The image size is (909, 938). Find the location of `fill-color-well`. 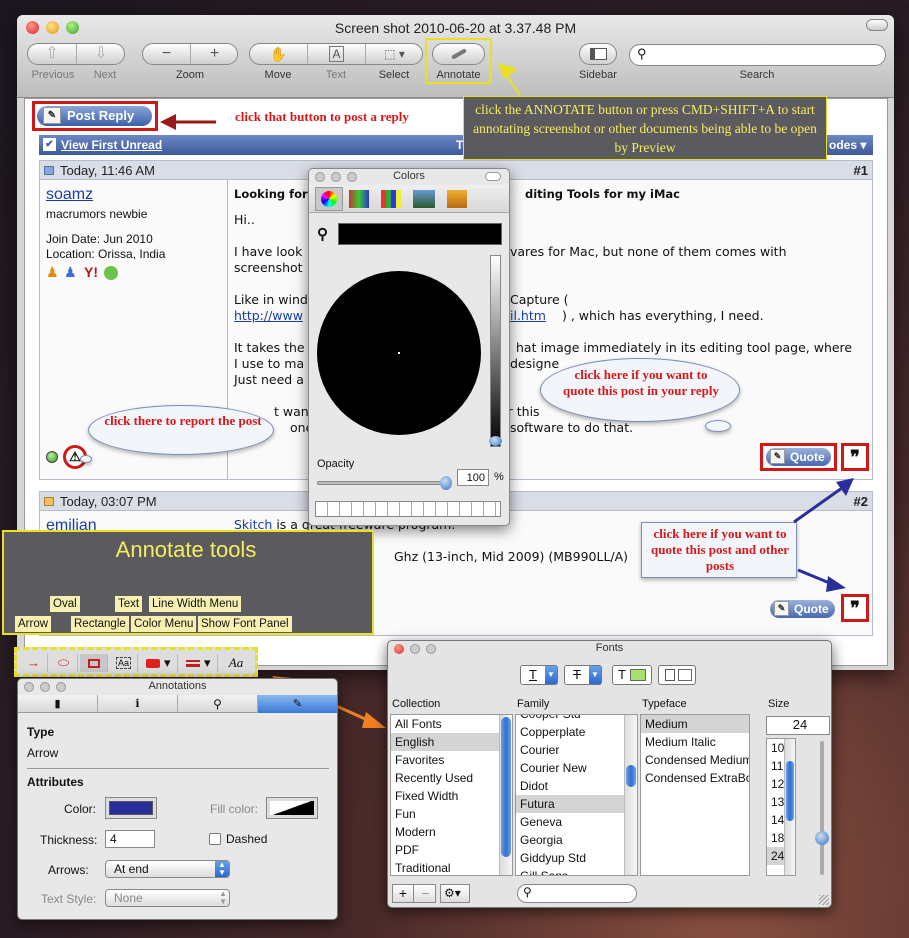

fill-color-well is located at coordinates (292, 808).